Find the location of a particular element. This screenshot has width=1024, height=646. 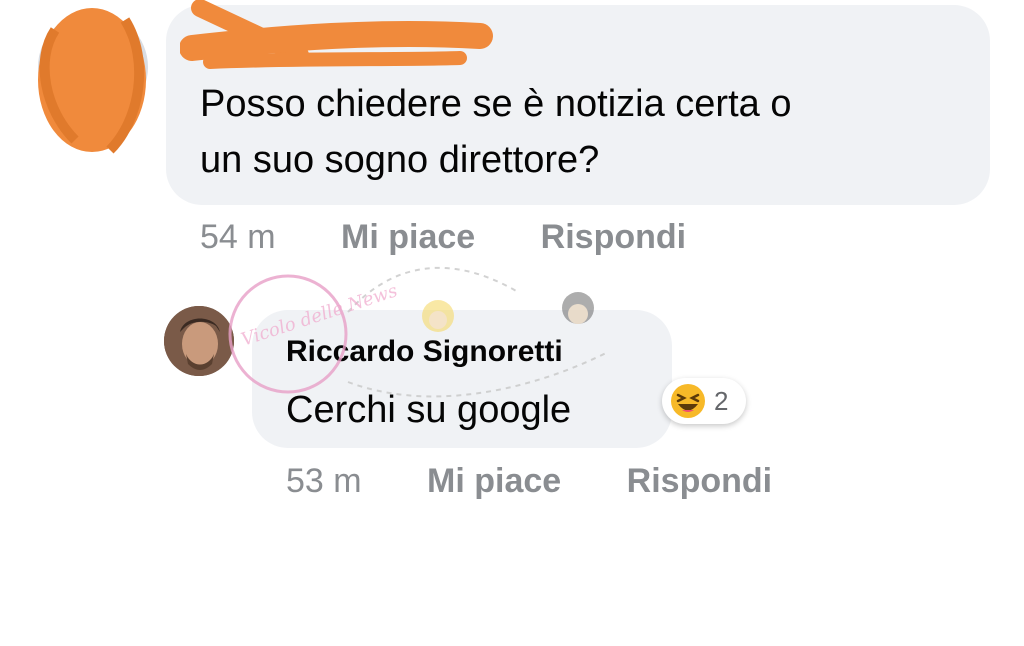

laughing-emoji-icon is located at coordinates (688, 401).